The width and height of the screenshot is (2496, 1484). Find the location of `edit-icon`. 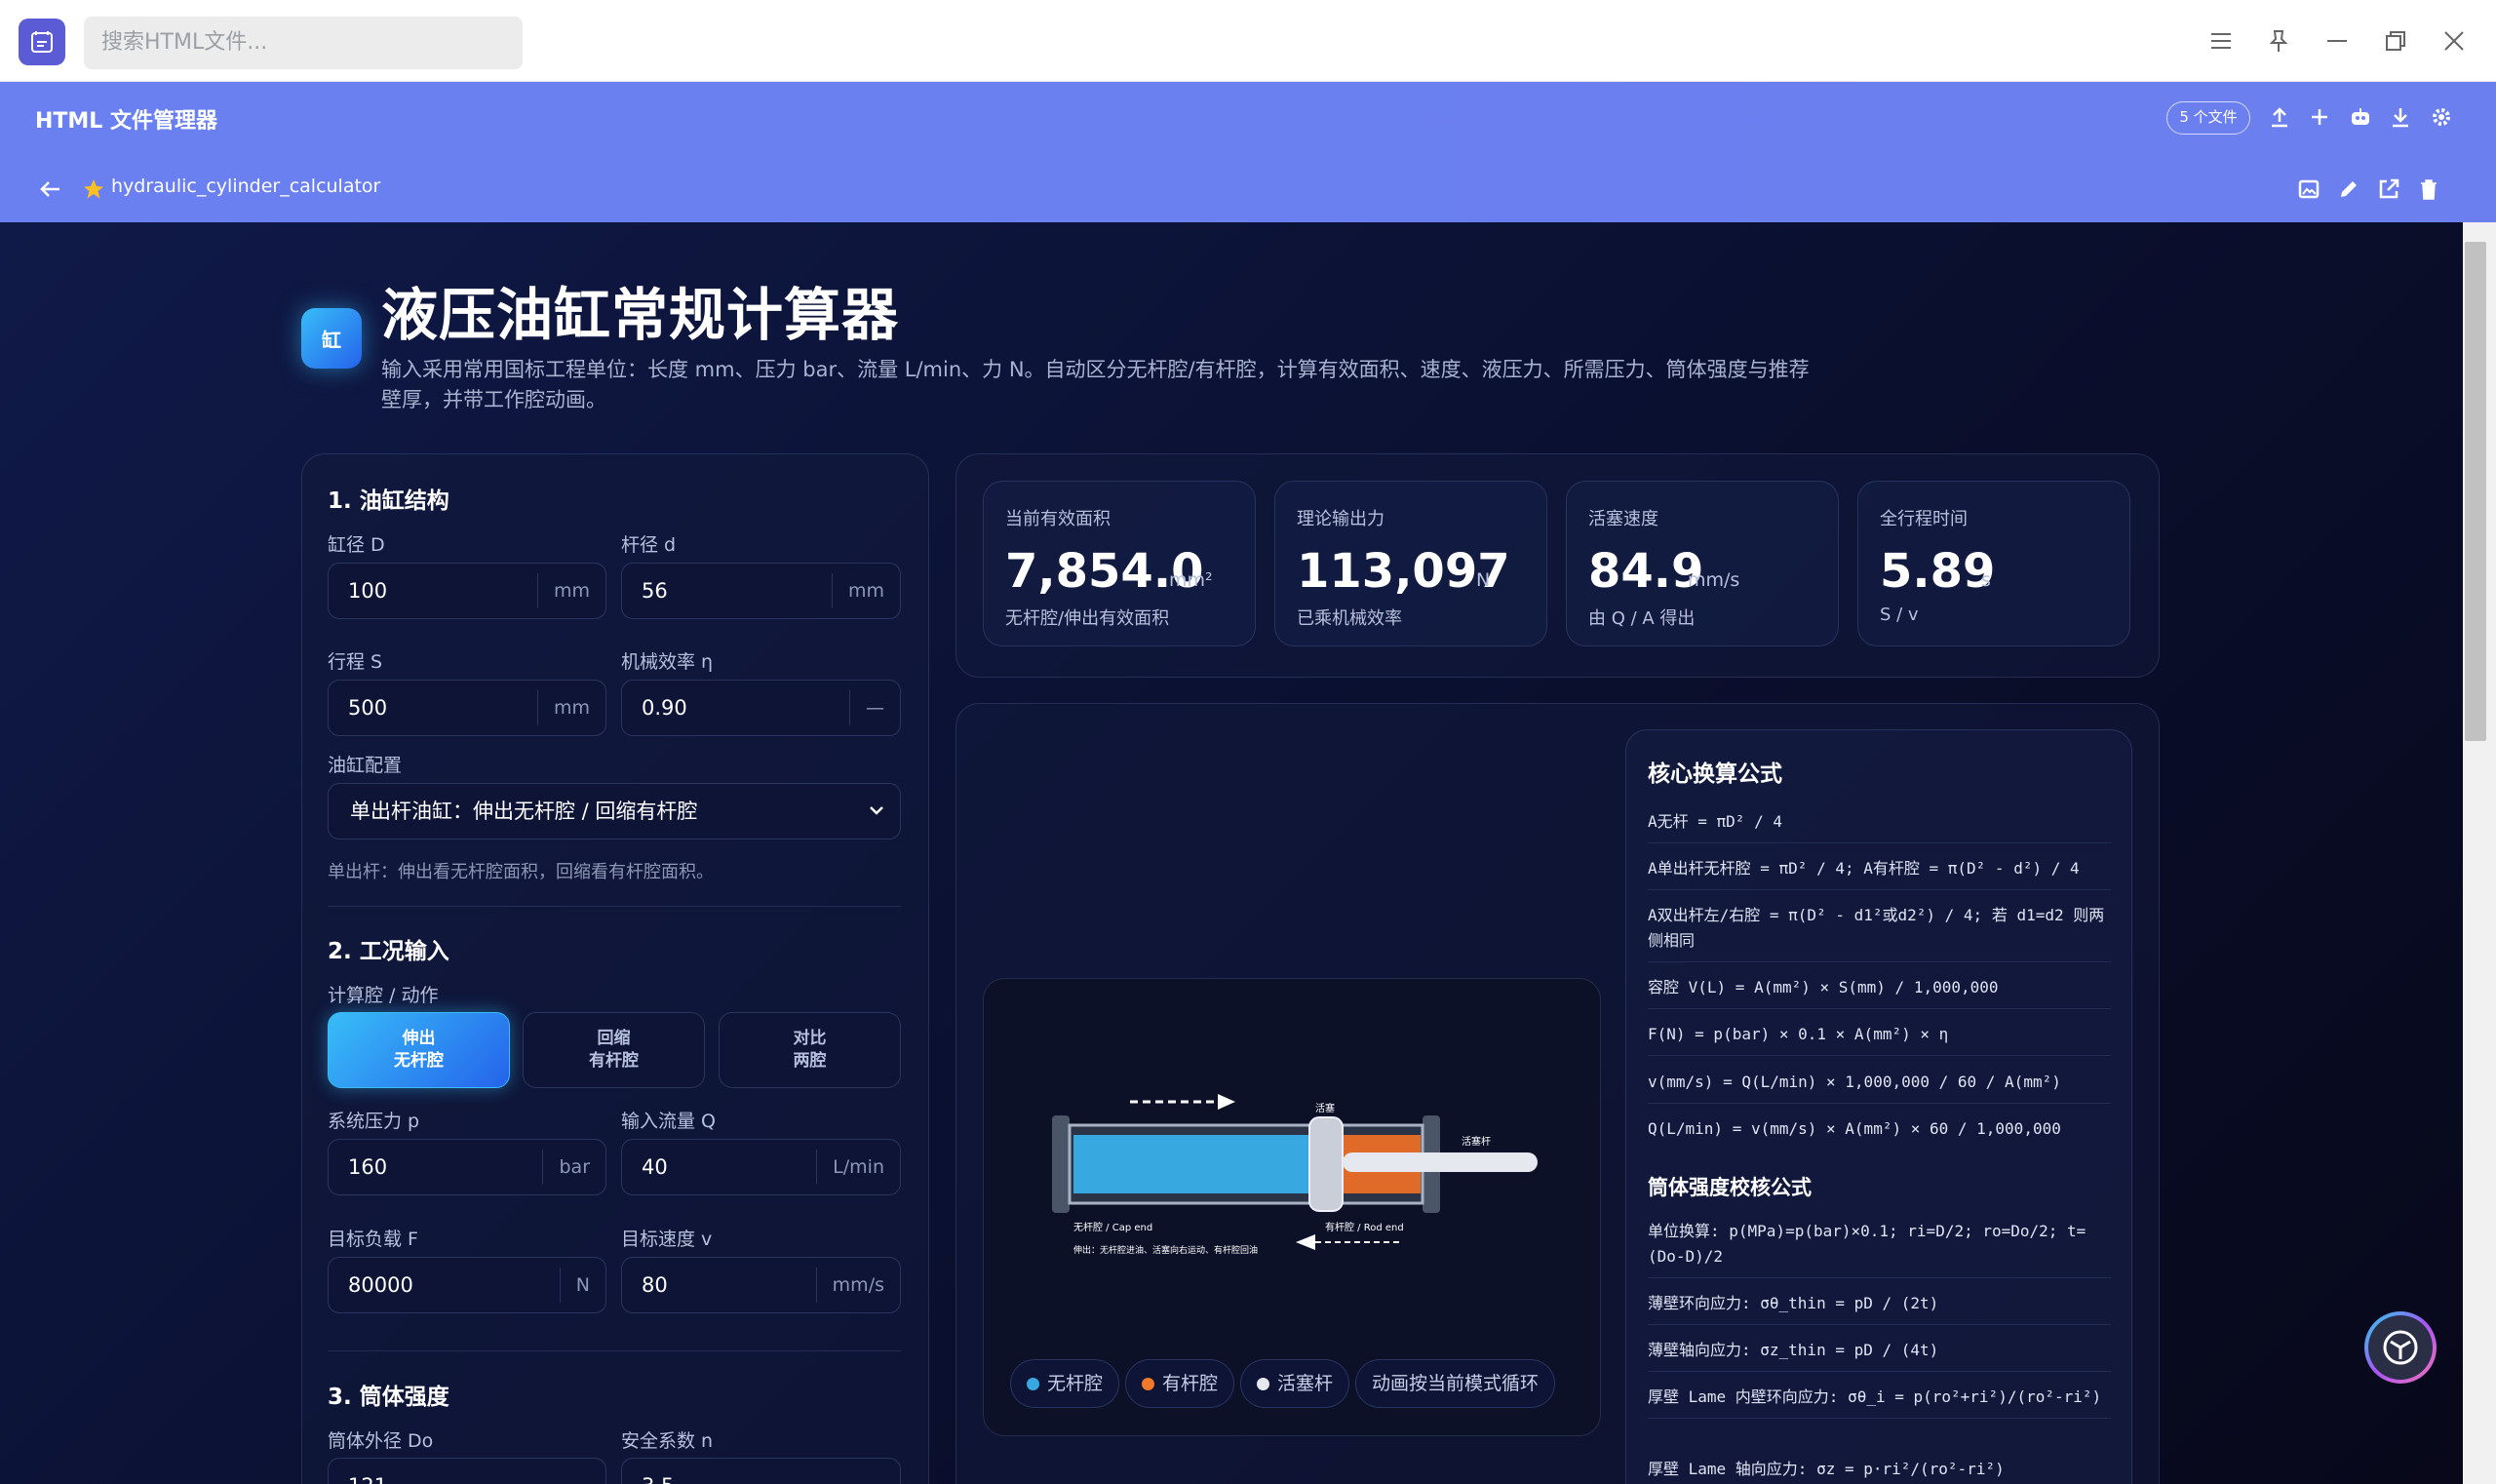

edit-icon is located at coordinates (2348, 189).